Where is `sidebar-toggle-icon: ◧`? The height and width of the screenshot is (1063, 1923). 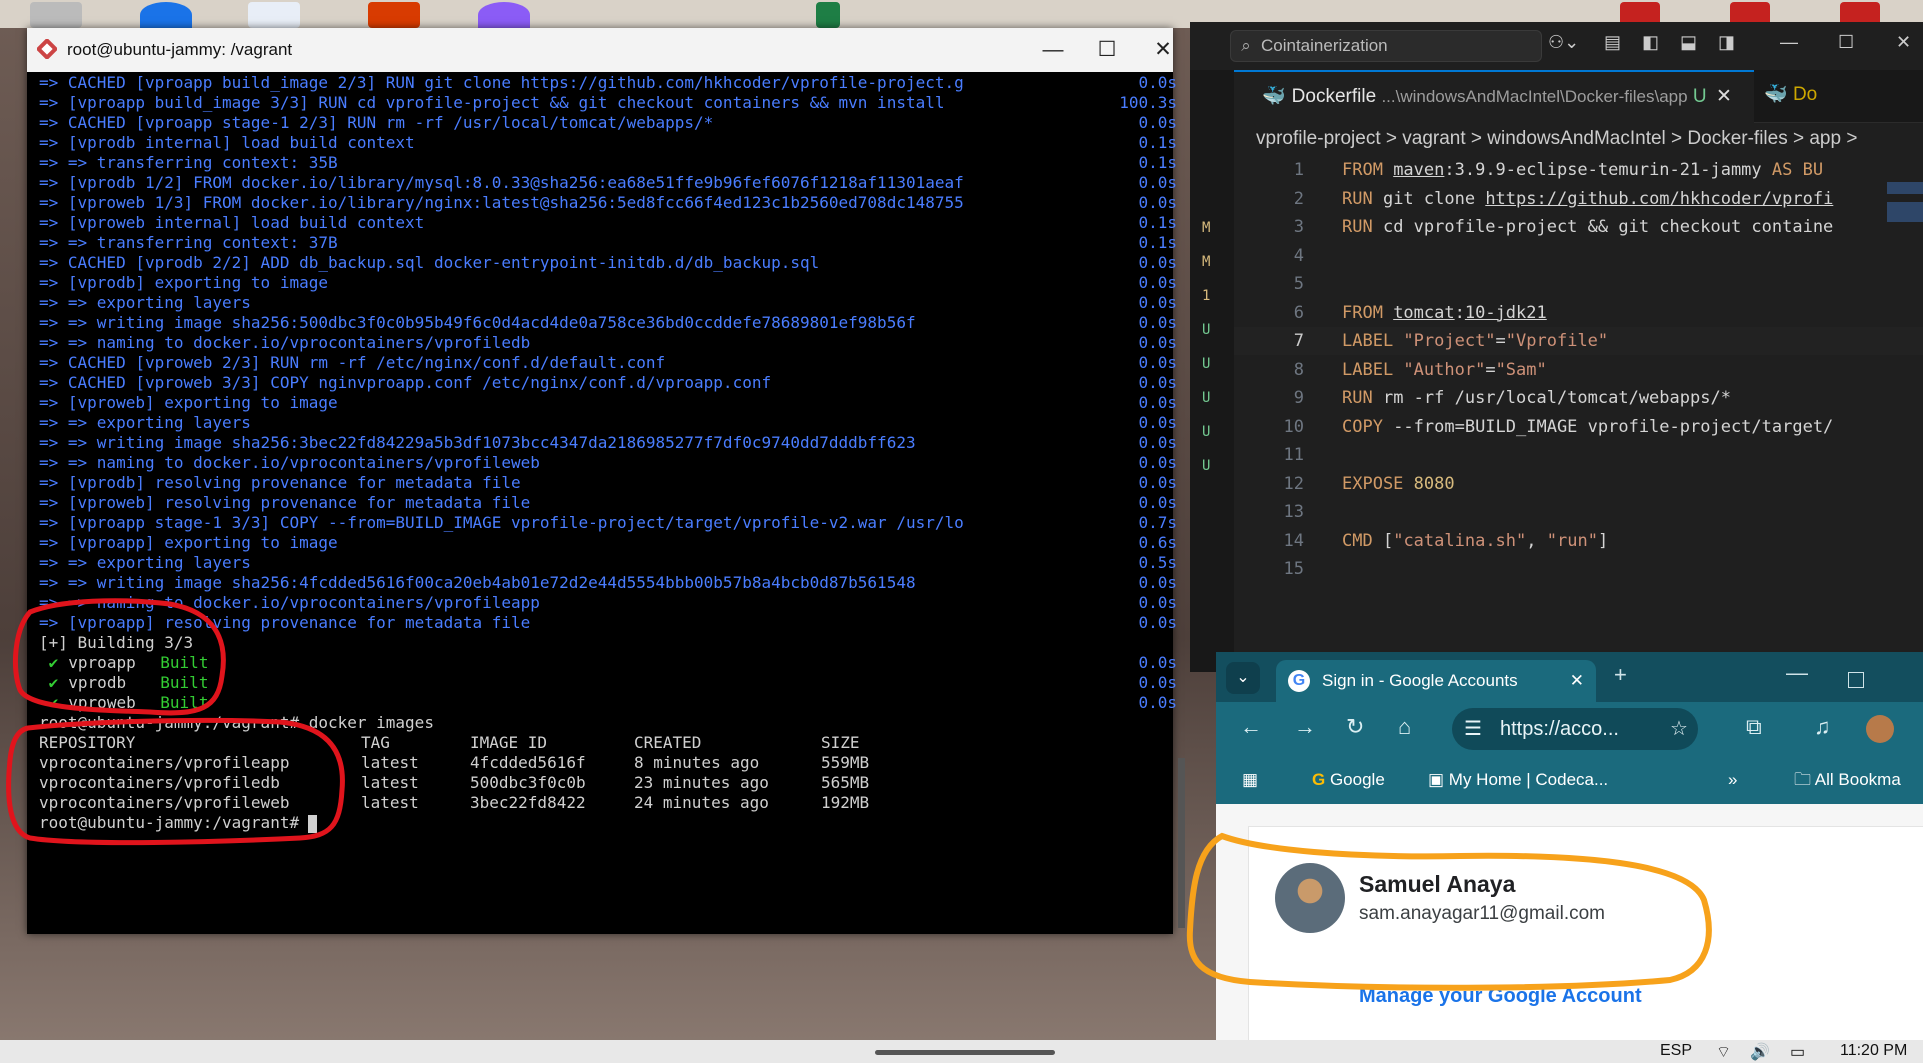
sidebar-toggle-icon: ◧ is located at coordinates (1650, 42).